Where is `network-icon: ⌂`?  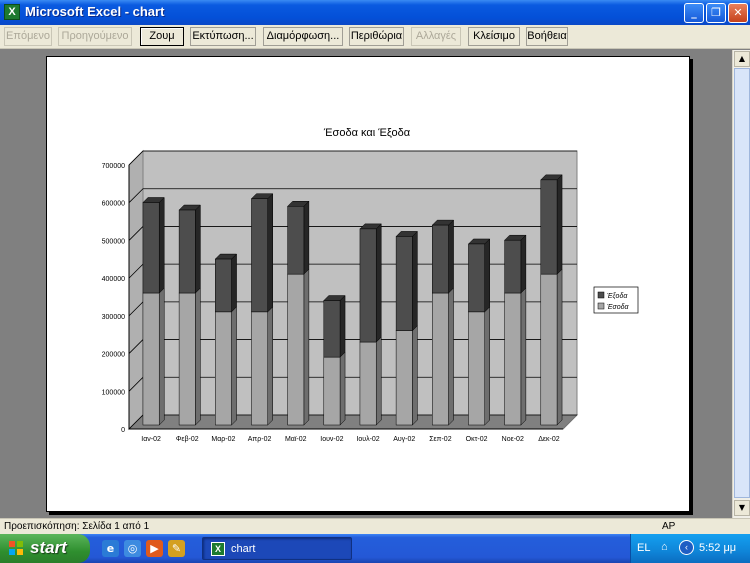 network-icon: ⌂ is located at coordinates (667, 548).